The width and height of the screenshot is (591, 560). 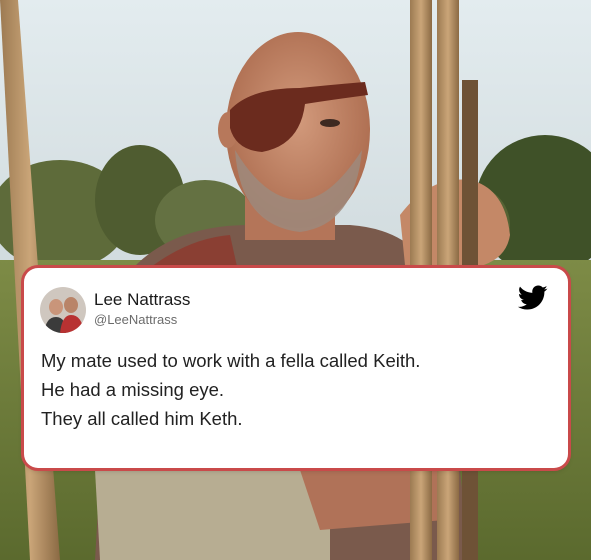 I want to click on tweet-line: They all called him Keth., so click(x=142, y=418).